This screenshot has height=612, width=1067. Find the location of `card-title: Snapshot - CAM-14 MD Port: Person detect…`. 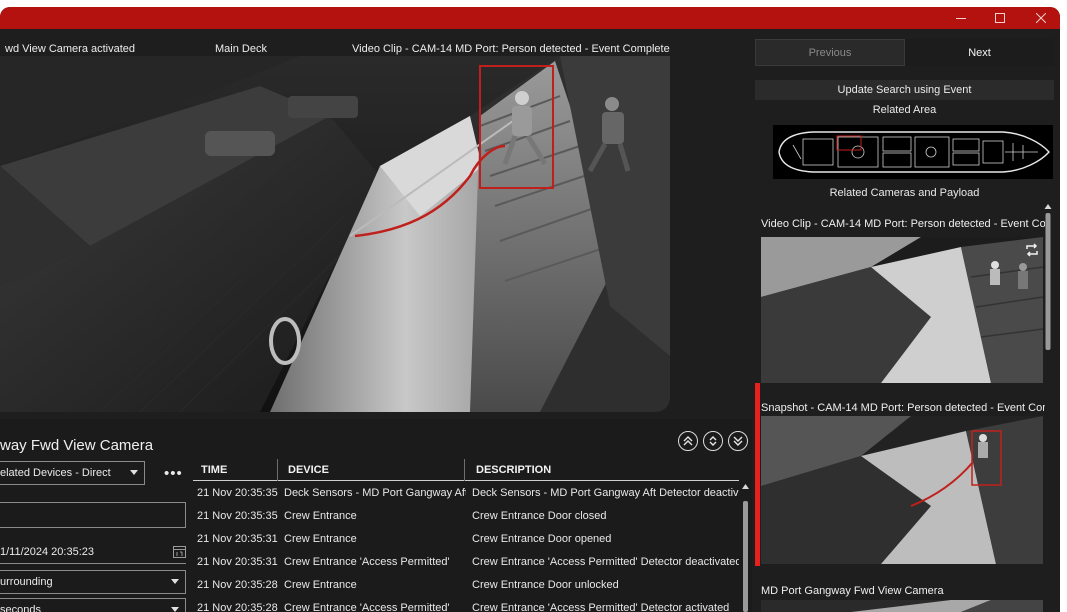

card-title: Snapshot - CAM-14 MD Port: Person detect… is located at coordinates (903, 408).